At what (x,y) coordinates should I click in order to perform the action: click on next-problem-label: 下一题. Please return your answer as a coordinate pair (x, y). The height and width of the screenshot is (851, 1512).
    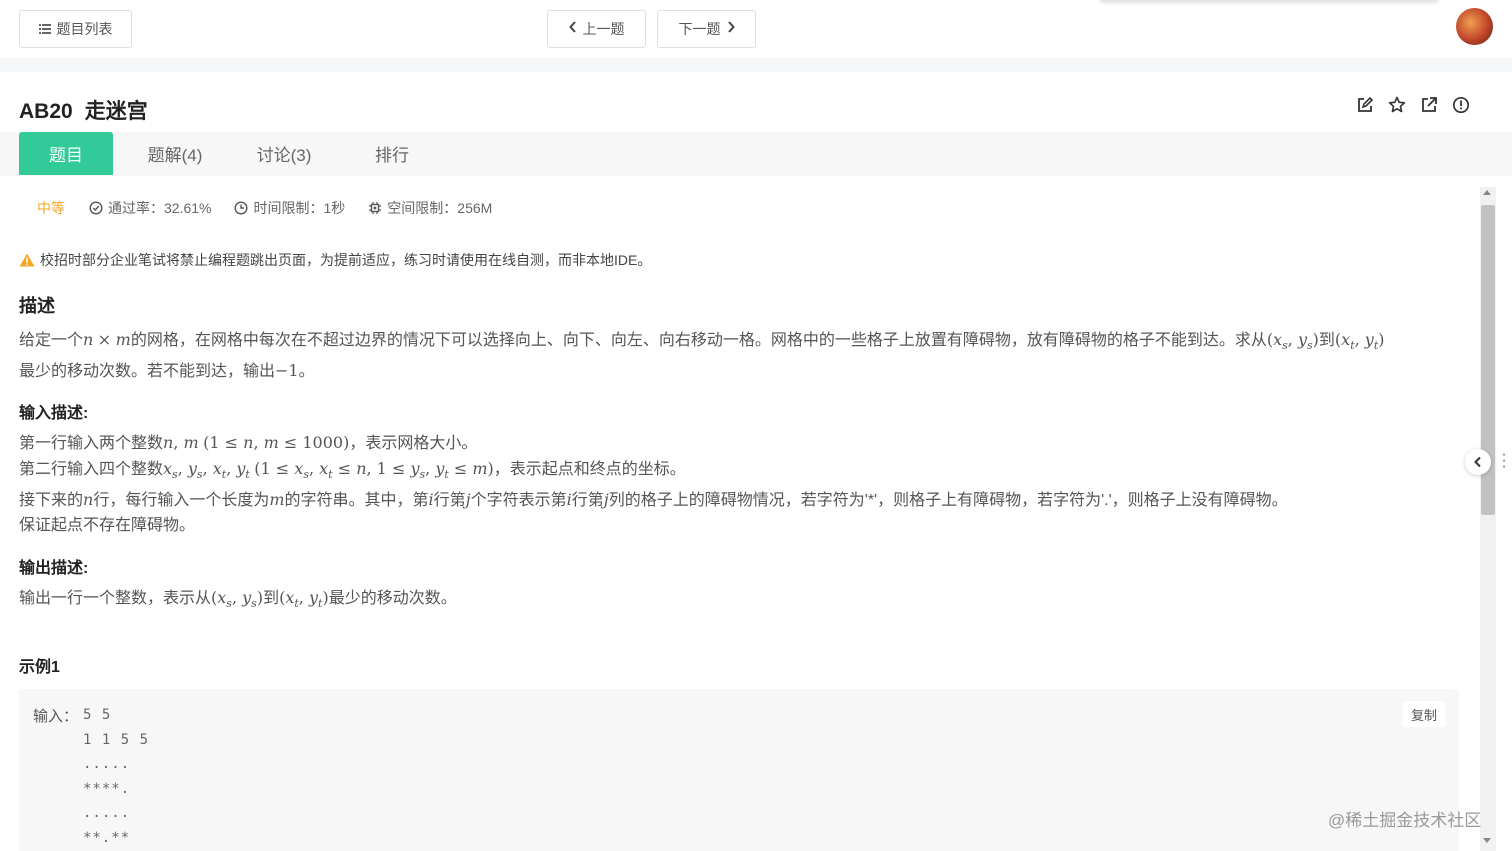
    Looking at the image, I should click on (699, 29).